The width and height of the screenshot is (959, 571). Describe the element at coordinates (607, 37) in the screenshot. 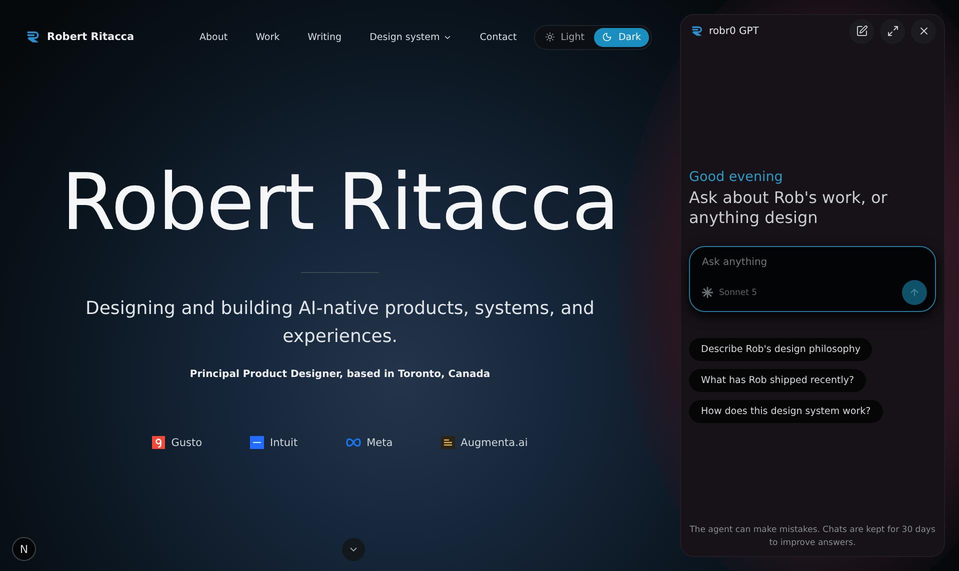

I see `moon-icon` at that location.